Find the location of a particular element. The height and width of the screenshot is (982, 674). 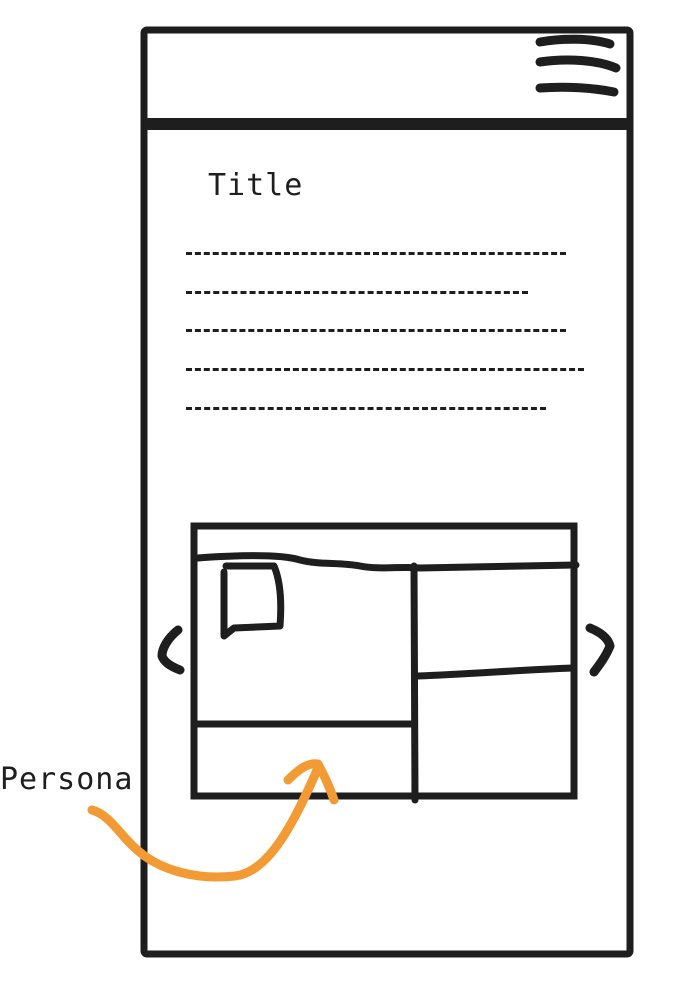

chevron-left-icon is located at coordinates (171, 651).